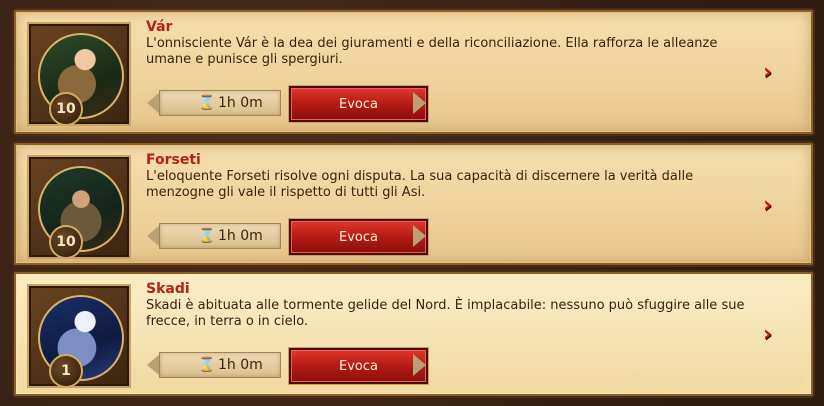  What do you see at coordinates (168, 289) in the screenshot?
I see `hero-name: Skadi` at bounding box center [168, 289].